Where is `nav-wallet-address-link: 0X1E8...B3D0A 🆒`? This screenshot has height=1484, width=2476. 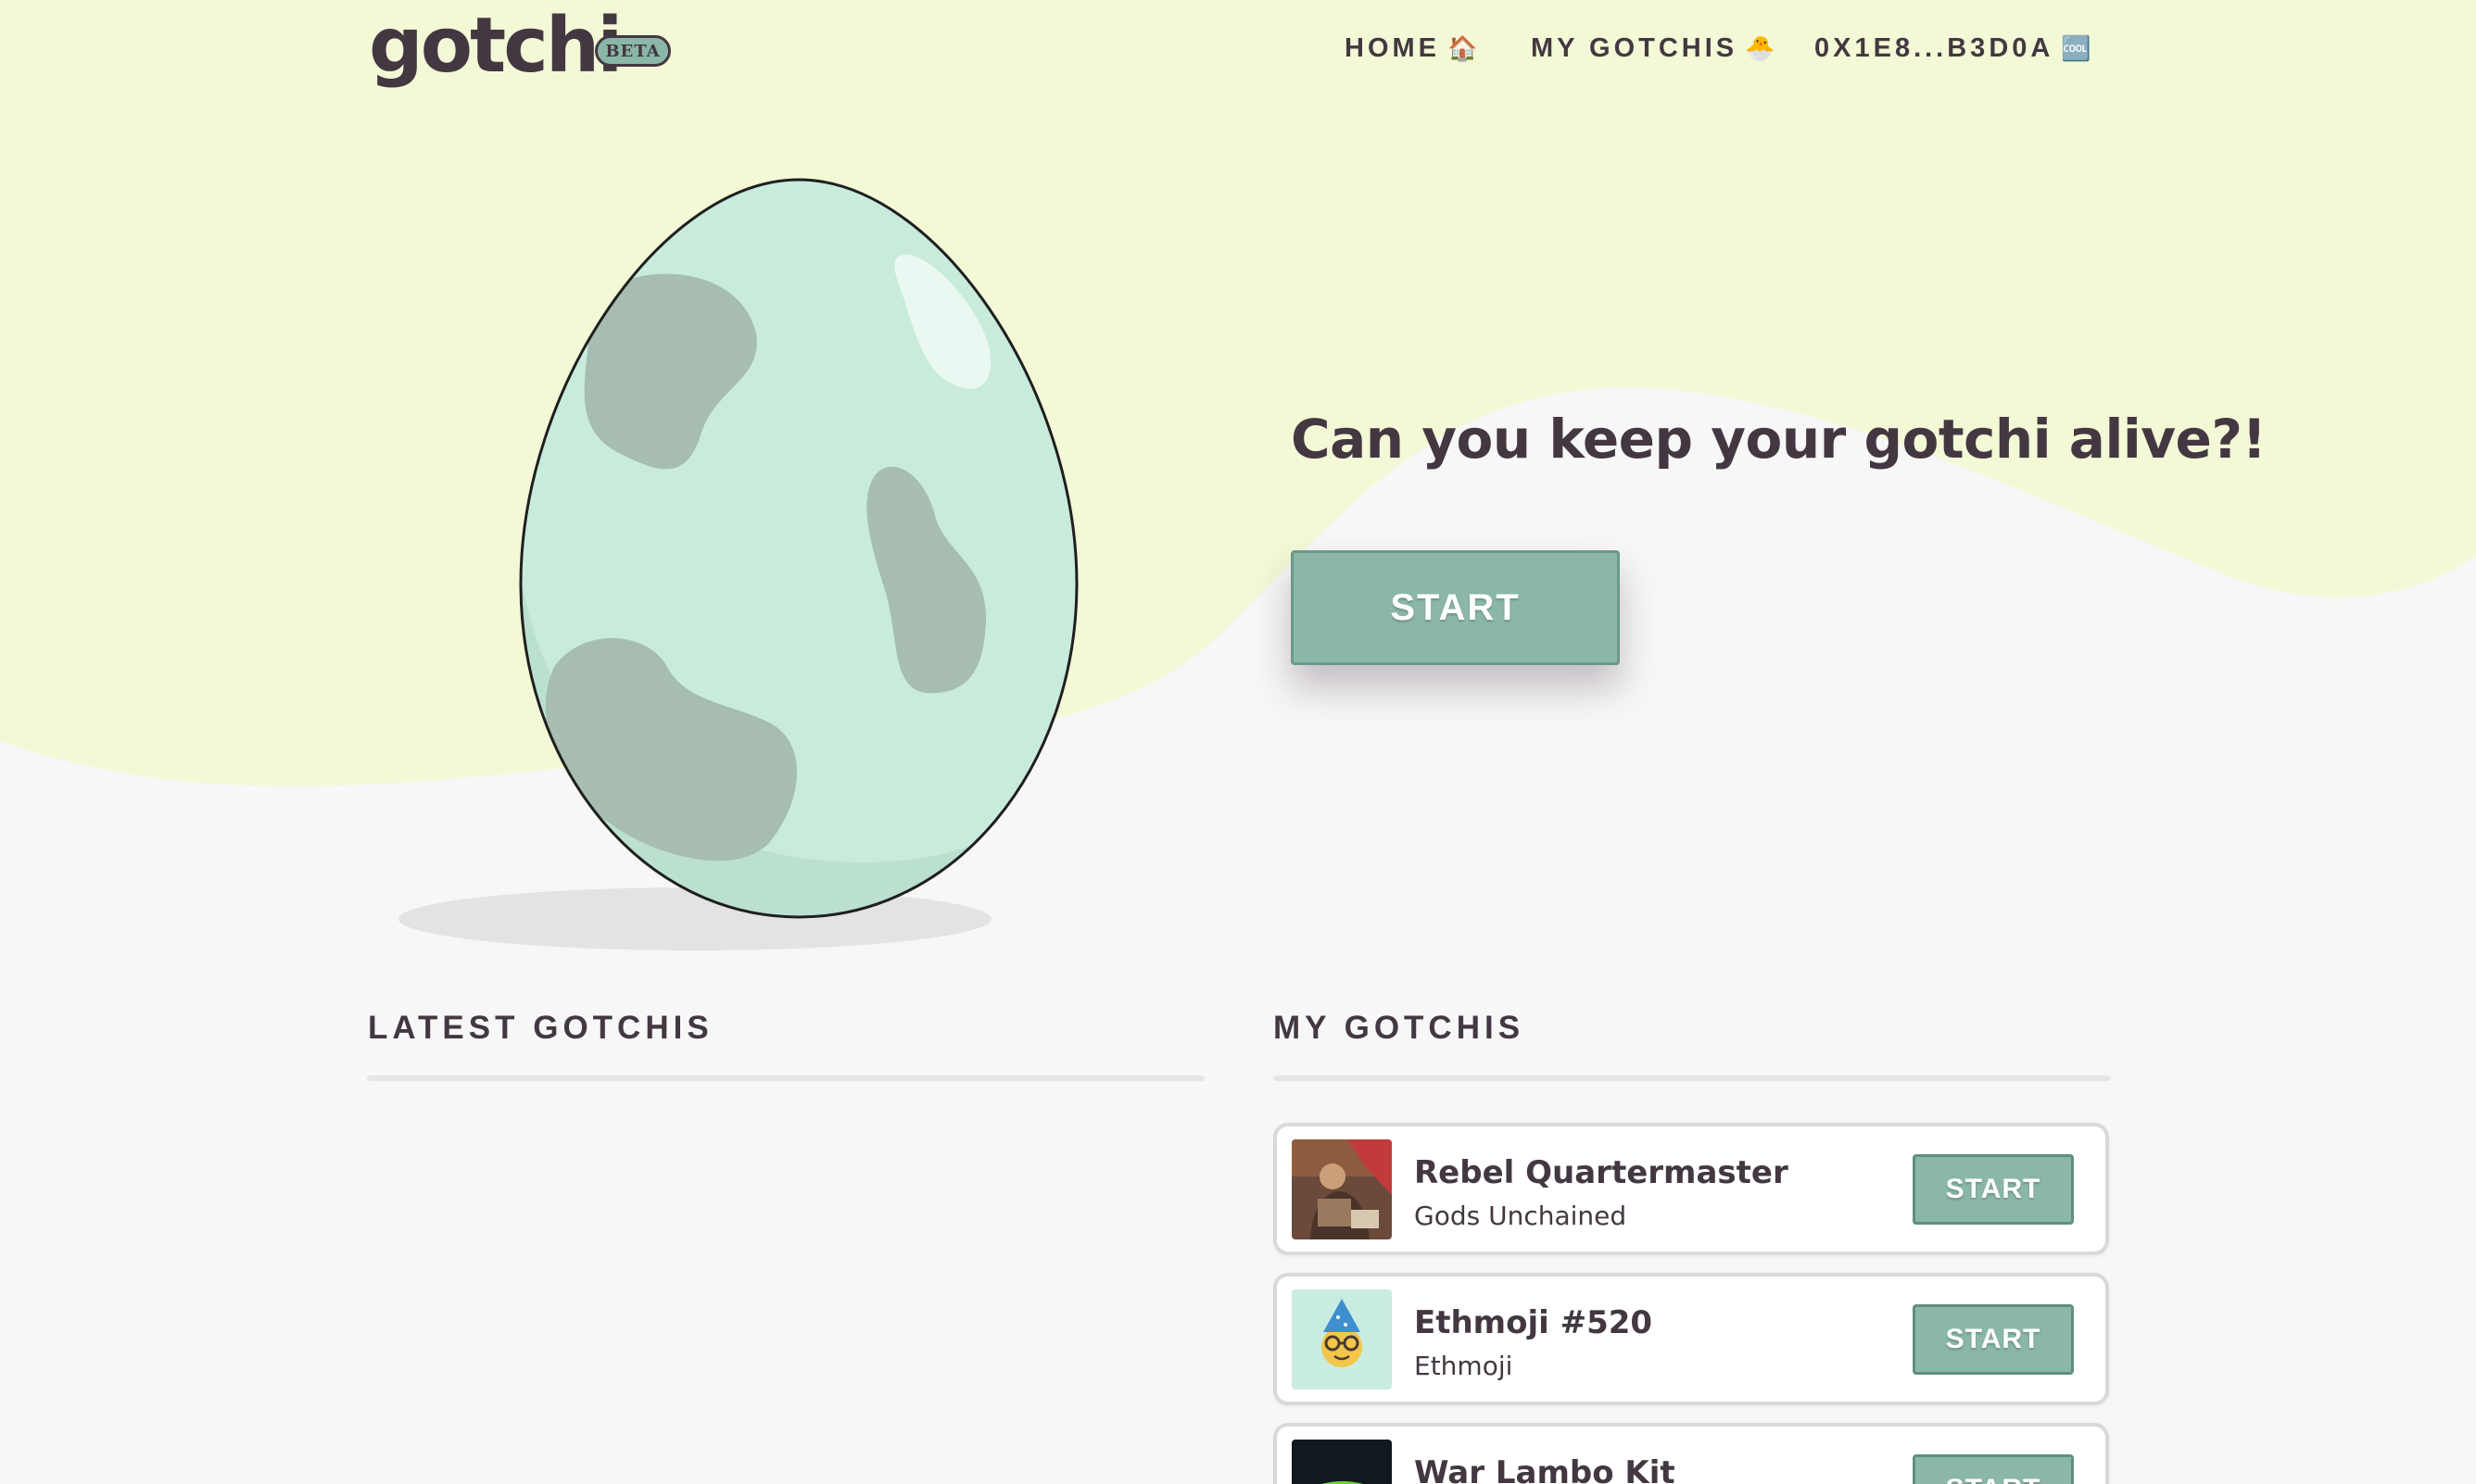 nav-wallet-address-link: 0X1E8...B3D0A 🆒 is located at coordinates (1952, 49).